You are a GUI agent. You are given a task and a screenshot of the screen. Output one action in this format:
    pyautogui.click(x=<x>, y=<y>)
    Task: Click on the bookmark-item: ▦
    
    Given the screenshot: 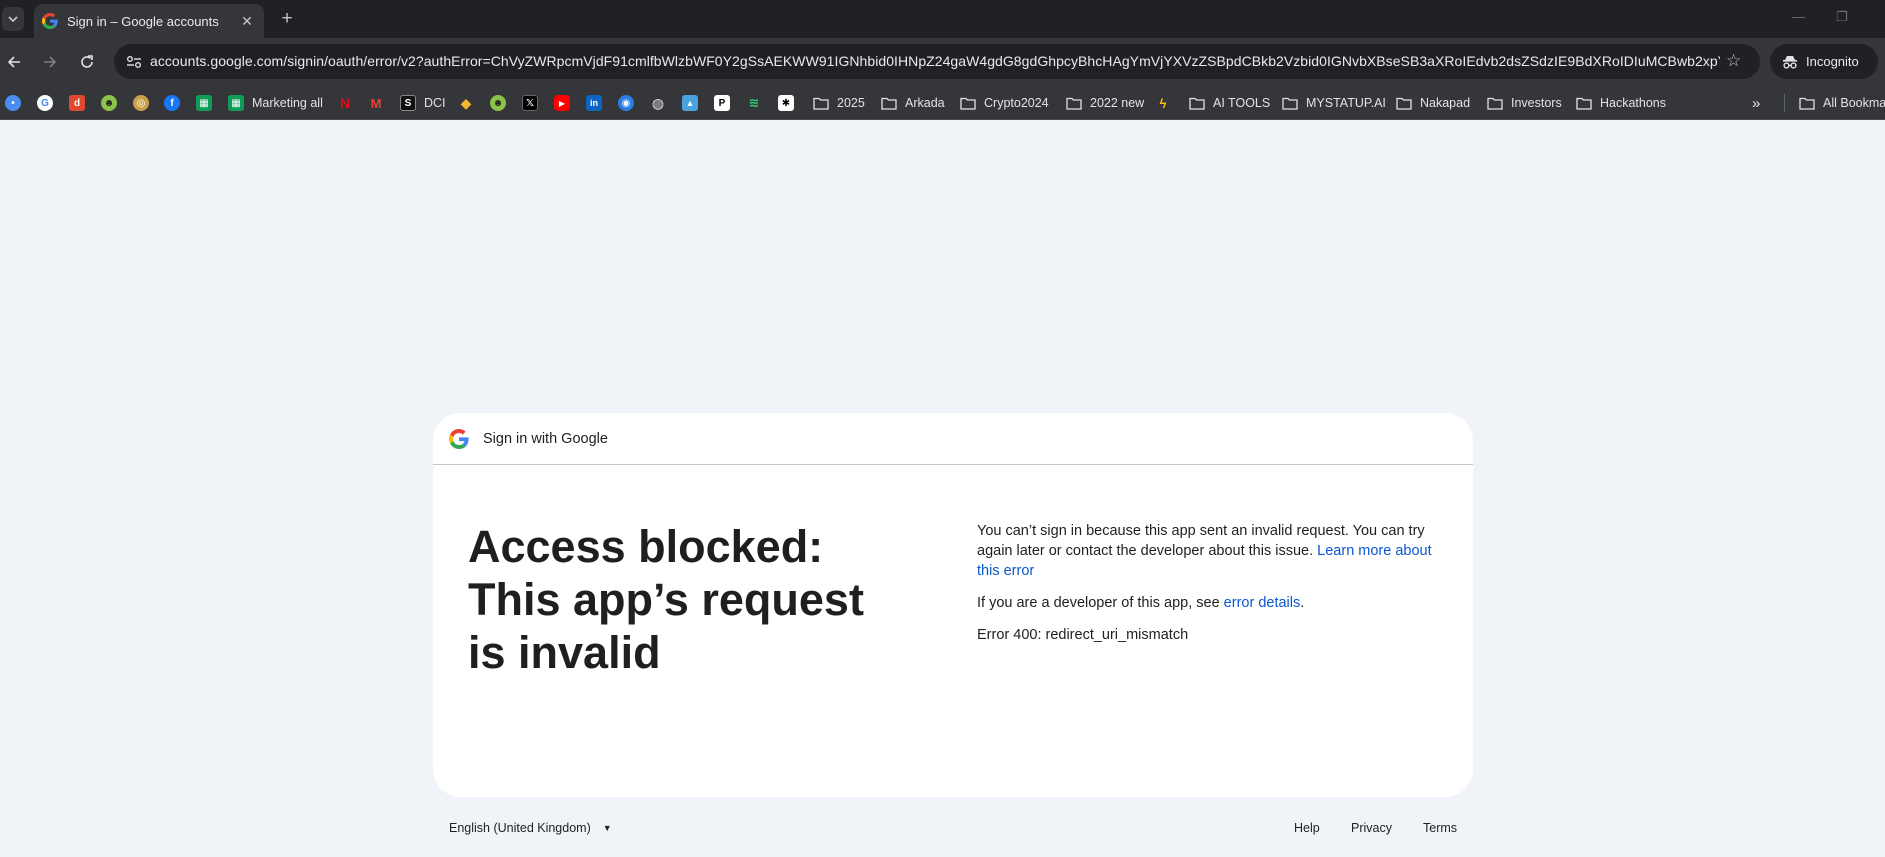 What is the action you would take?
    pyautogui.click(x=204, y=103)
    